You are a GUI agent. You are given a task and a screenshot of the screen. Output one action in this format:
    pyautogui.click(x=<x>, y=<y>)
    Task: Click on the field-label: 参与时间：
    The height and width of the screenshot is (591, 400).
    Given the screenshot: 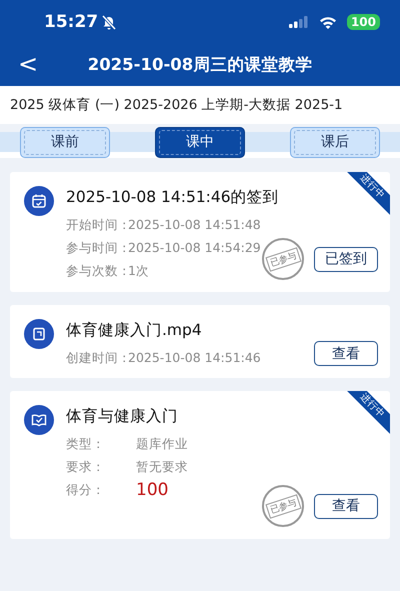 What is the action you would take?
    pyautogui.click(x=97, y=248)
    